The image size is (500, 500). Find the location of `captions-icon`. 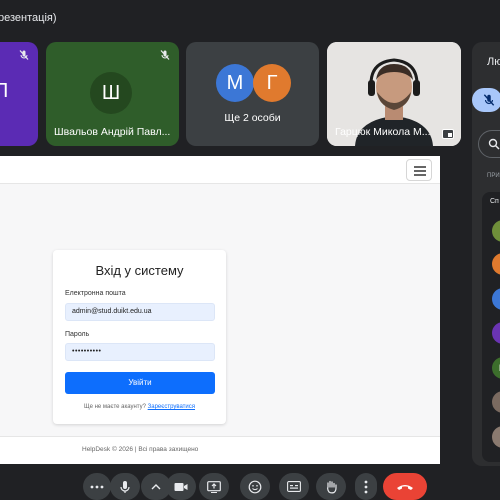

captions-icon is located at coordinates (294, 486).